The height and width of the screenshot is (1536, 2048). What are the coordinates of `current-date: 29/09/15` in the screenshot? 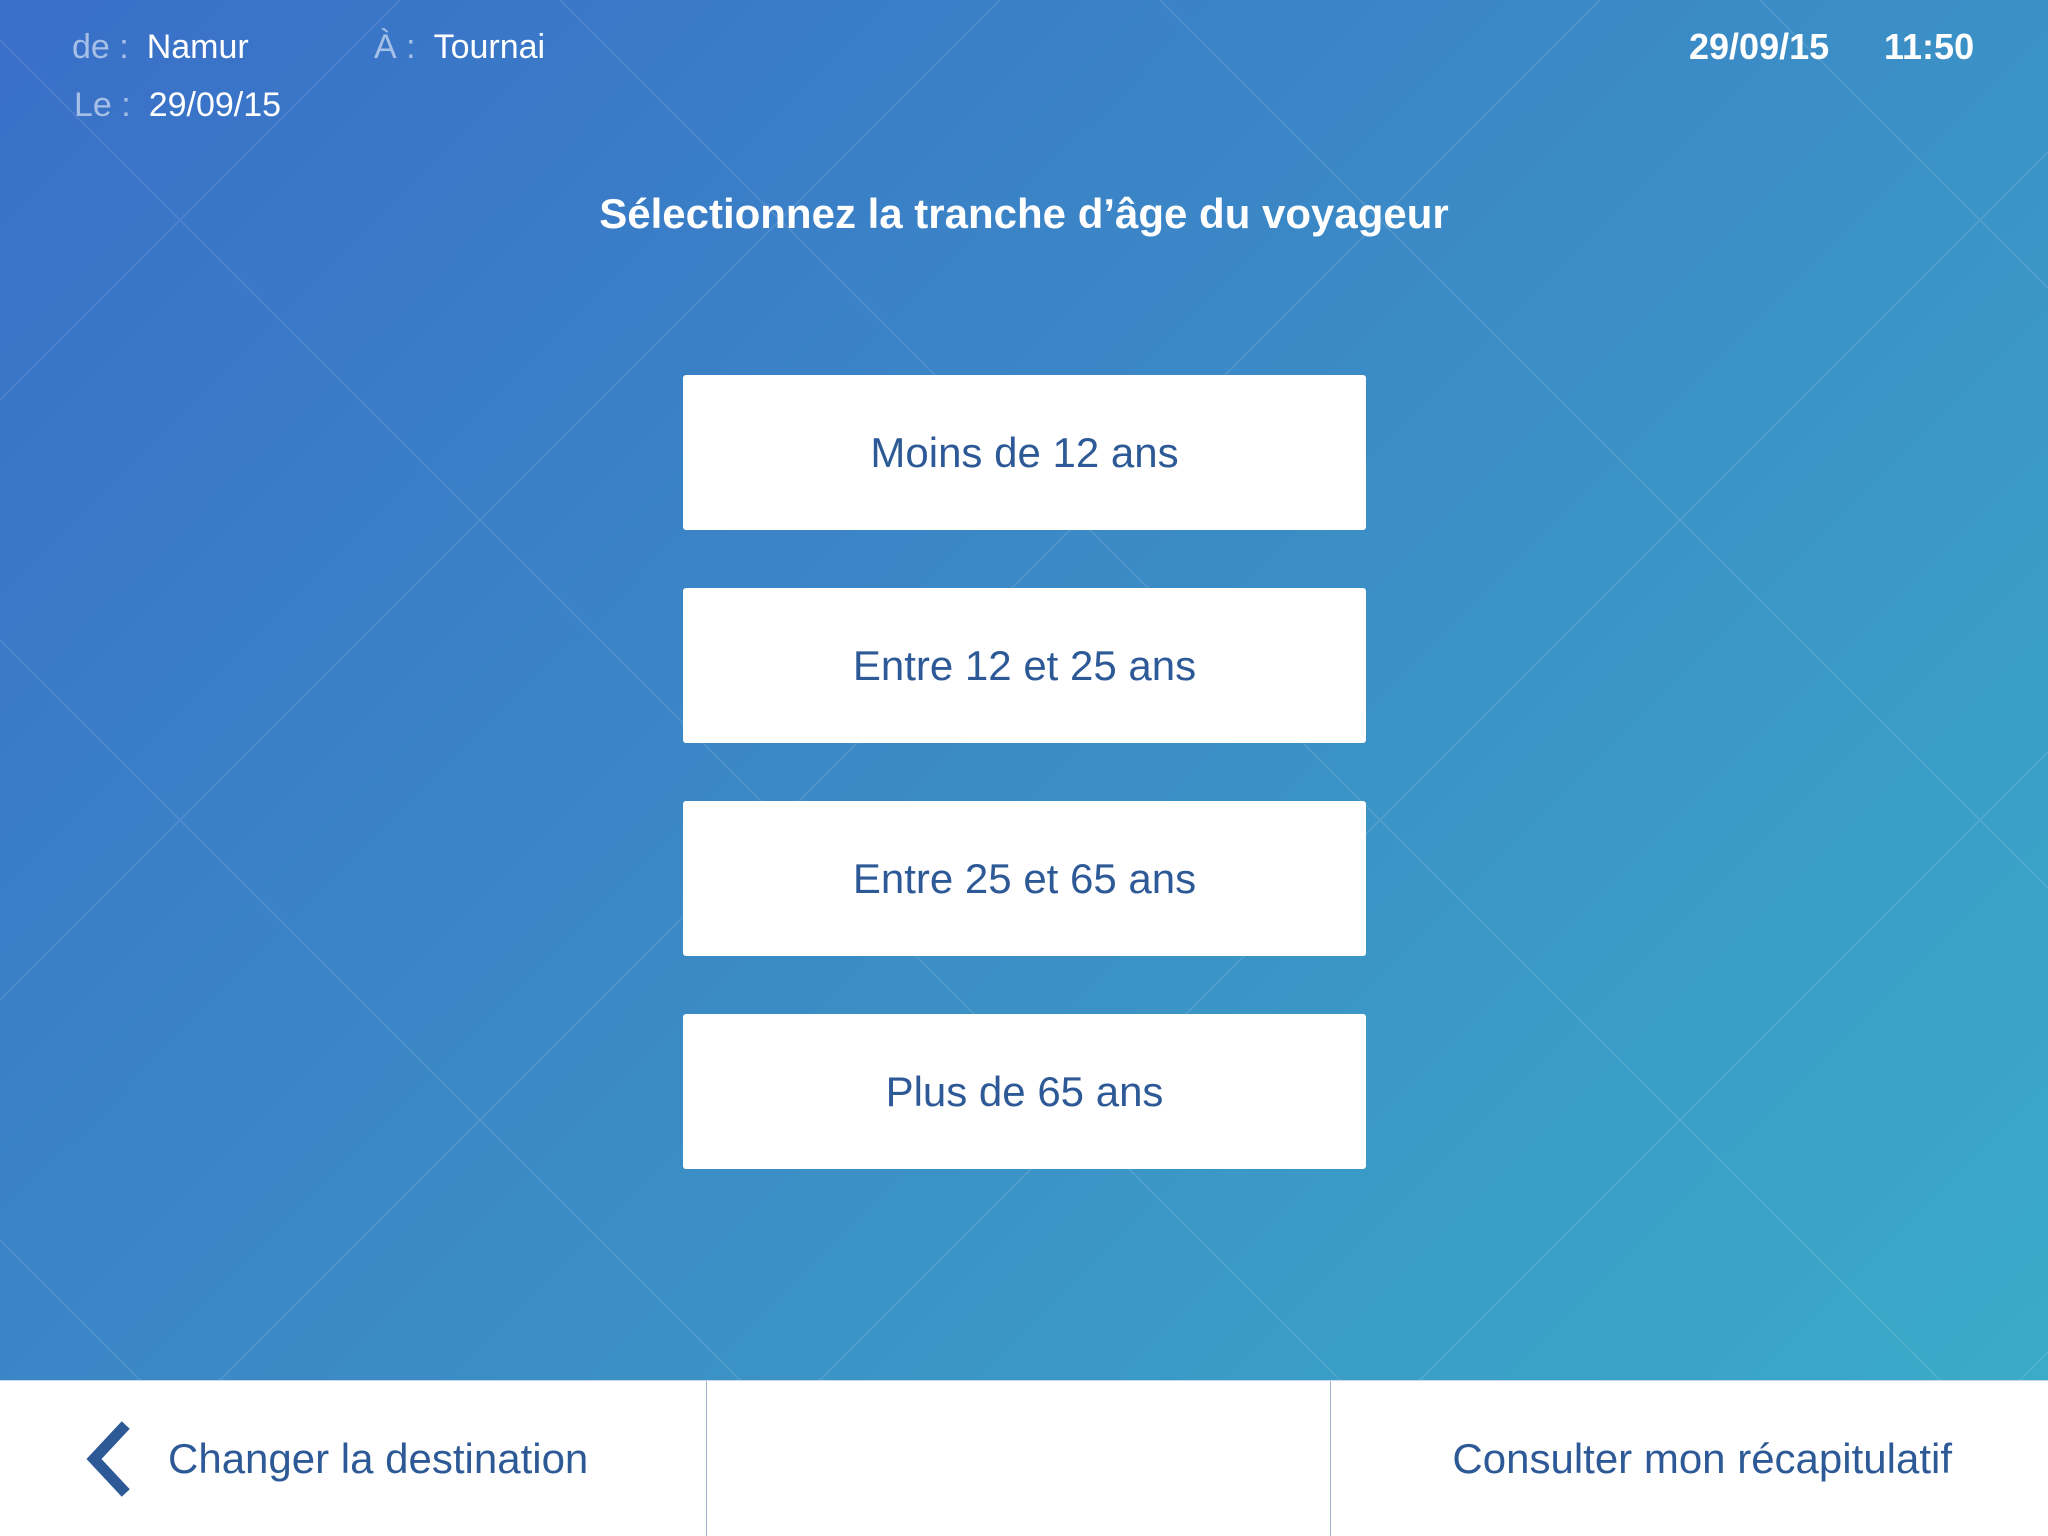 It's located at (1759, 46).